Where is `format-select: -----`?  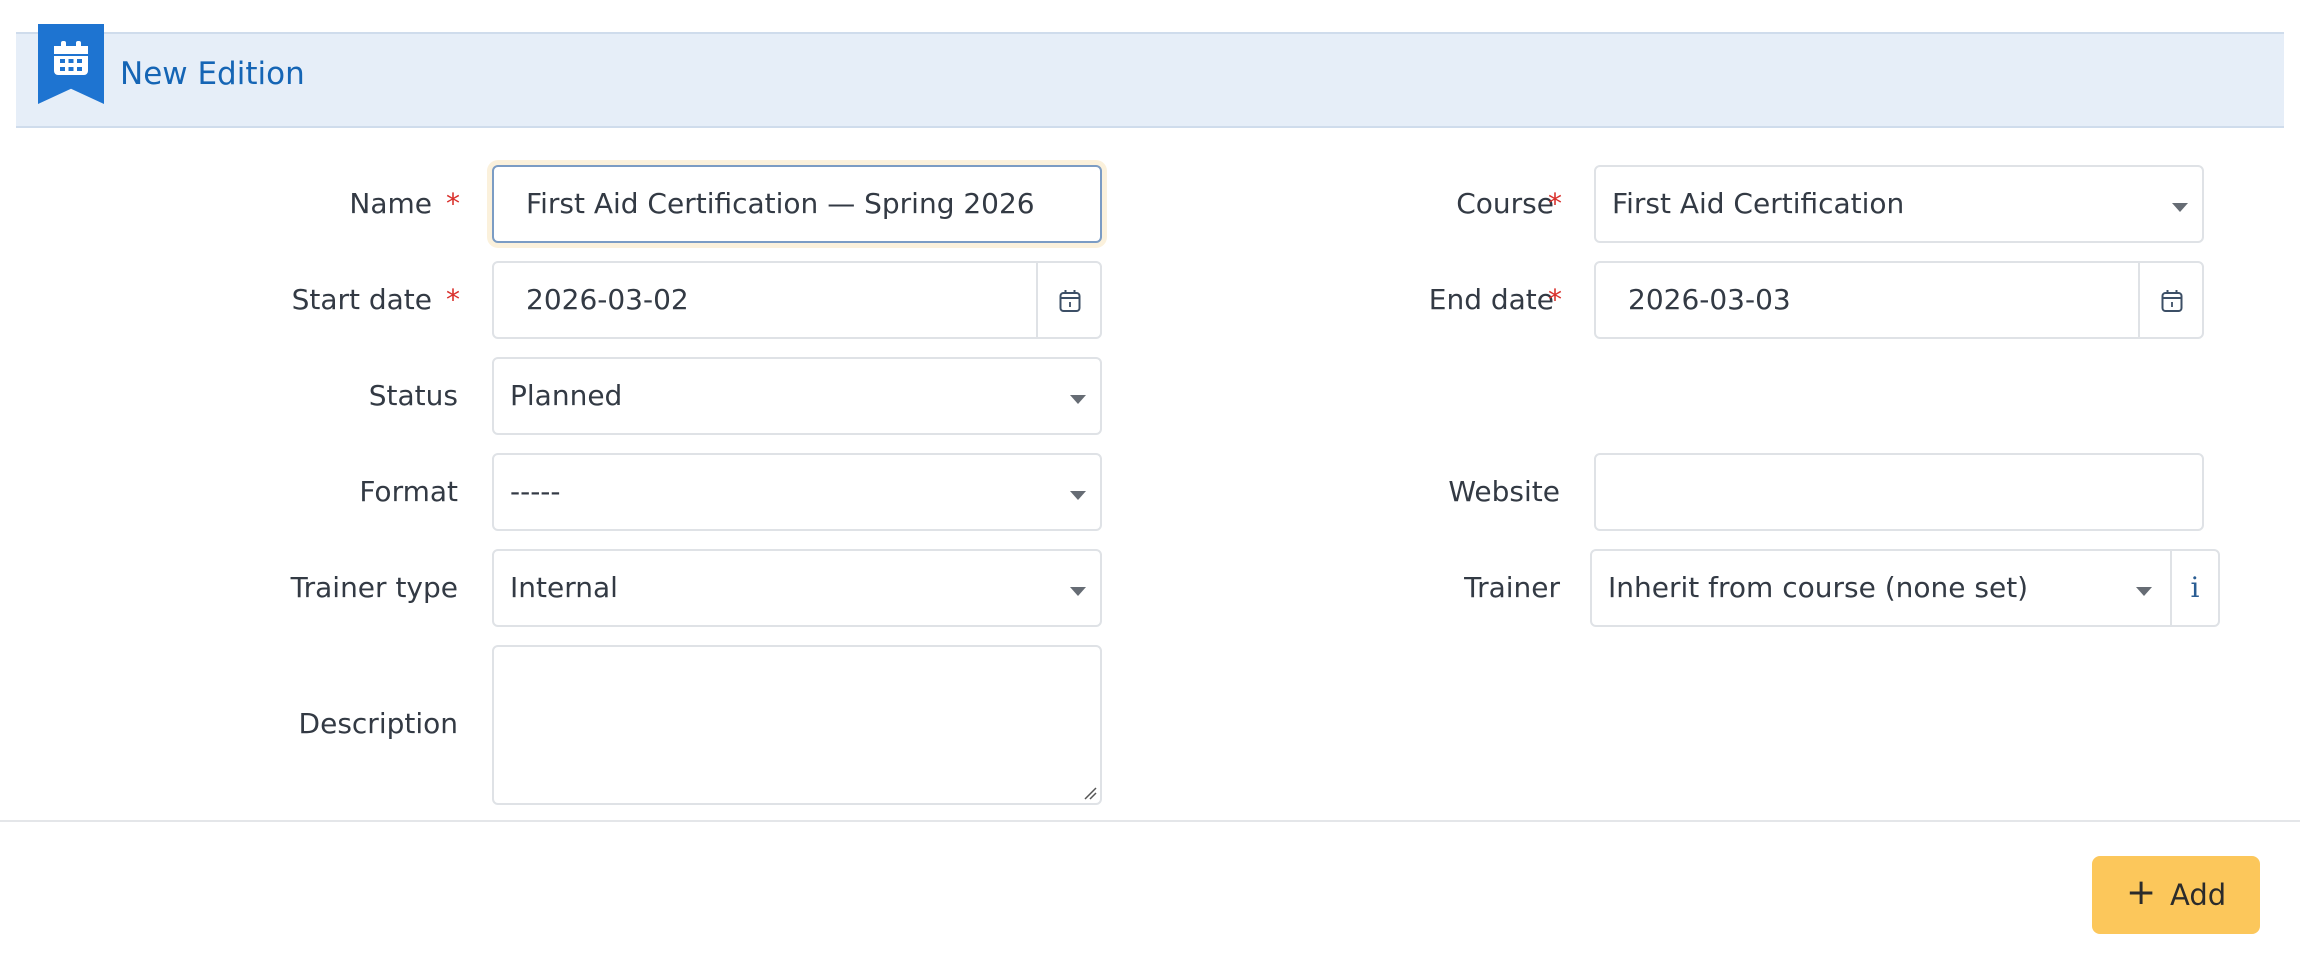 format-select: ----- is located at coordinates (797, 492).